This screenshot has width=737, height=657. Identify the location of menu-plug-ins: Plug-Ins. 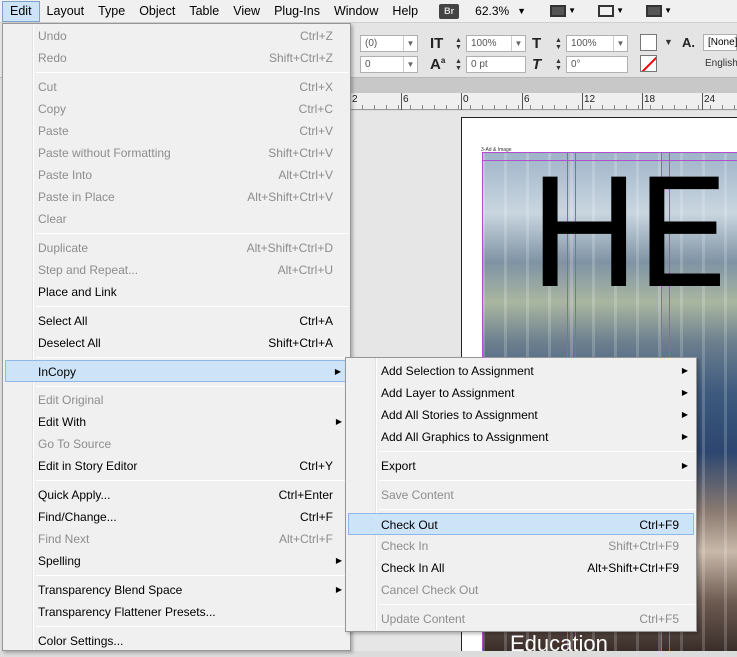
(297, 11).